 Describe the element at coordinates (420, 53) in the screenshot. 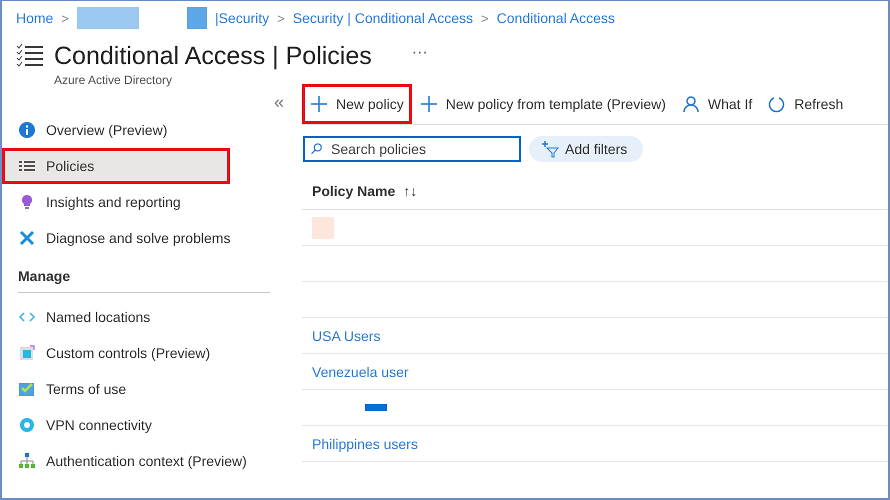

I see `more-button: ···` at that location.